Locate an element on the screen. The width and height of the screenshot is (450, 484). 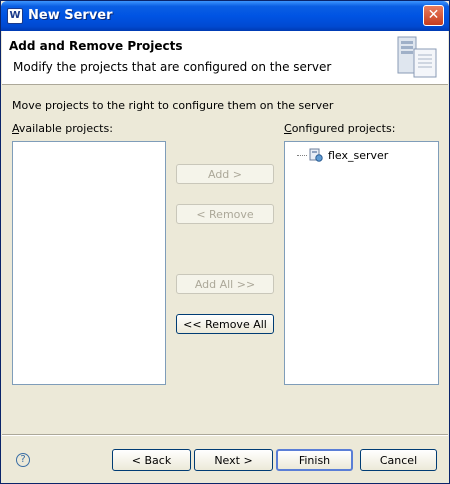
remove-button: < Remove is located at coordinates (225, 214).